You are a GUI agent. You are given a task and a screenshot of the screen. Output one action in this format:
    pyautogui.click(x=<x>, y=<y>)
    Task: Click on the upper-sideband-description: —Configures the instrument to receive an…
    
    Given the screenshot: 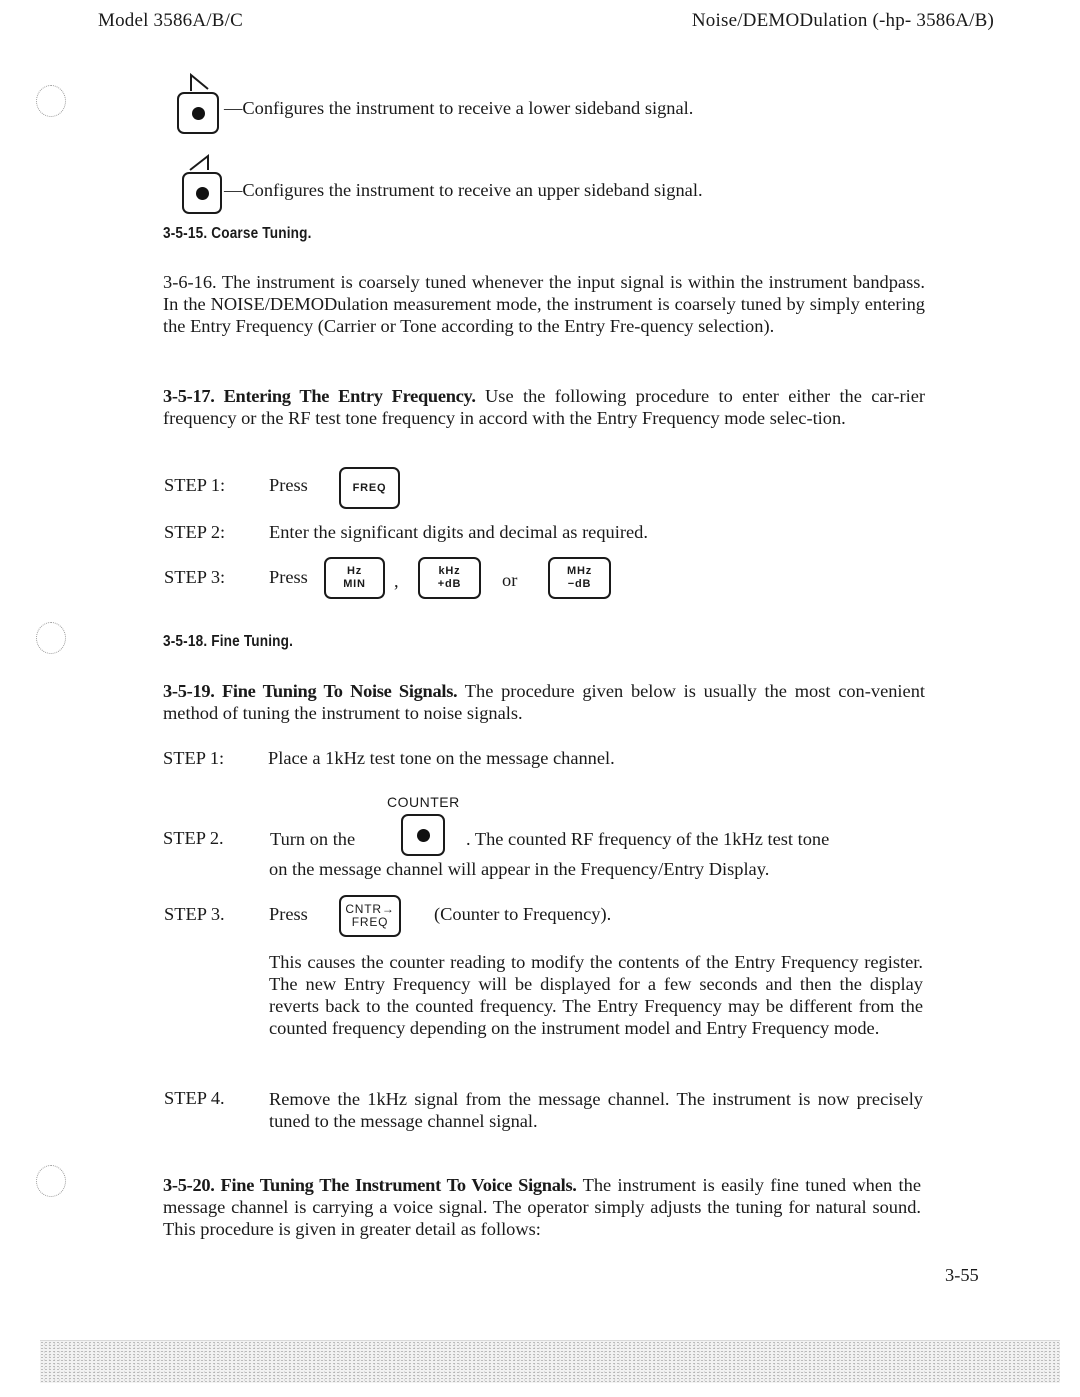 What is the action you would take?
    pyautogui.click(x=463, y=190)
    